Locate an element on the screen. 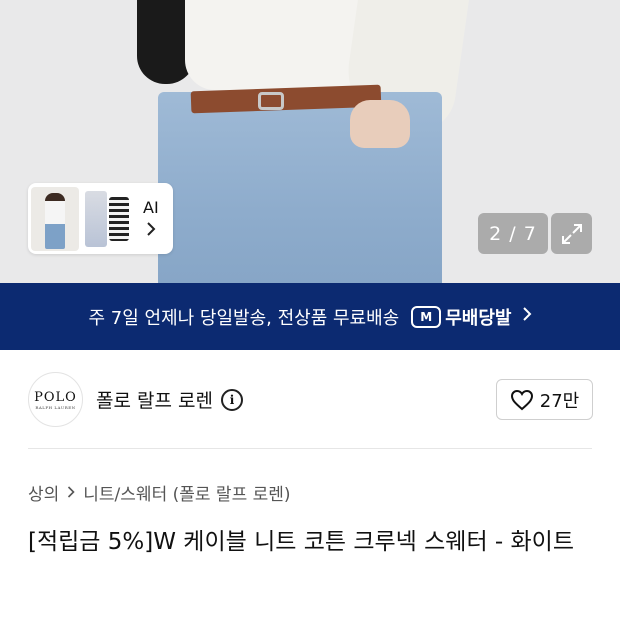 The width and height of the screenshot is (620, 620). brand-name-link: 폴로 랄프 로렌 i is located at coordinates (169, 399).